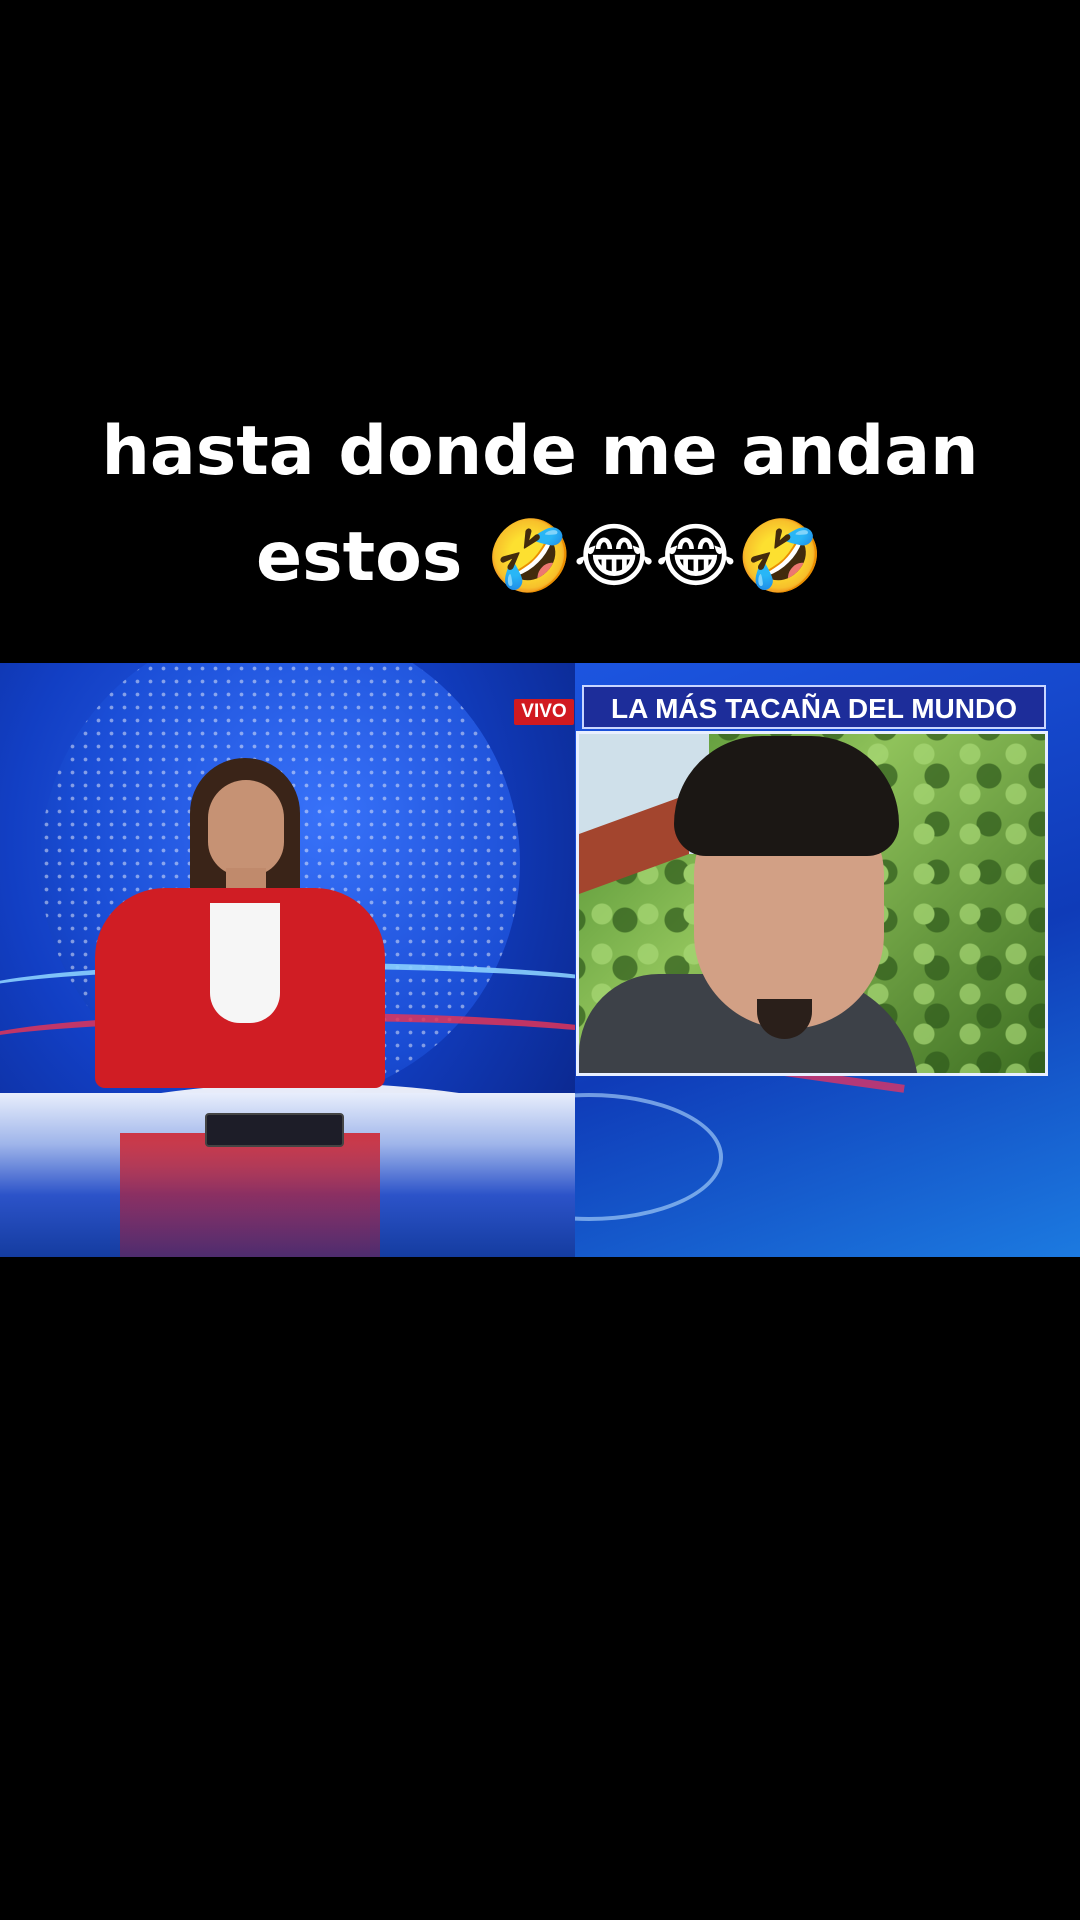 This screenshot has height=1920, width=1080. I want to click on live-badge: VIVO, so click(544, 712).